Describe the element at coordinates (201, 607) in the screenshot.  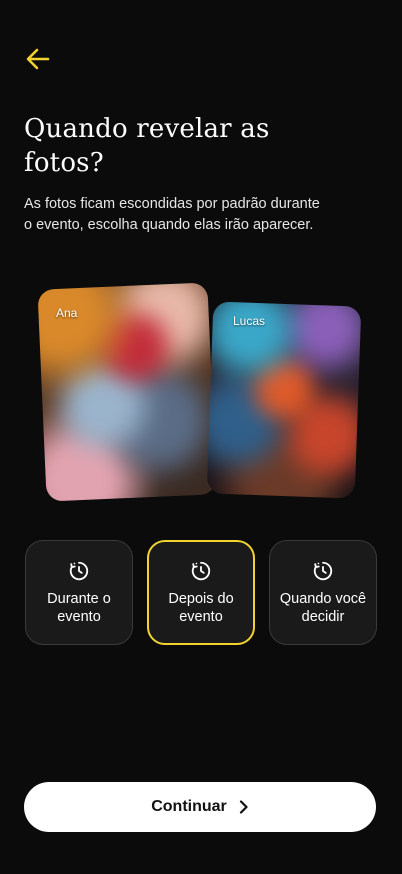
I see `option-label: Depois do evento` at that location.